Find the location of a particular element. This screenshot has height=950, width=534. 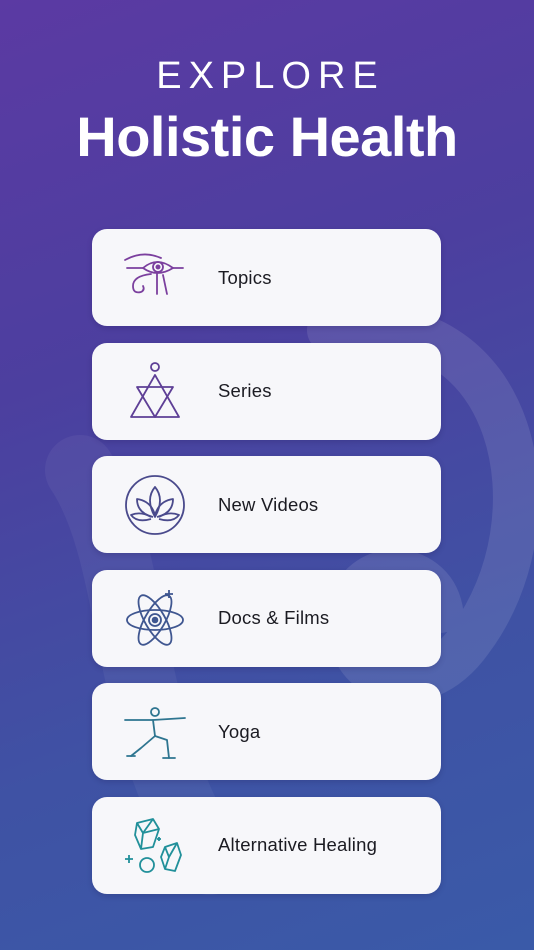

header: EXPLORE Holistic Health is located at coordinates (267, 111).